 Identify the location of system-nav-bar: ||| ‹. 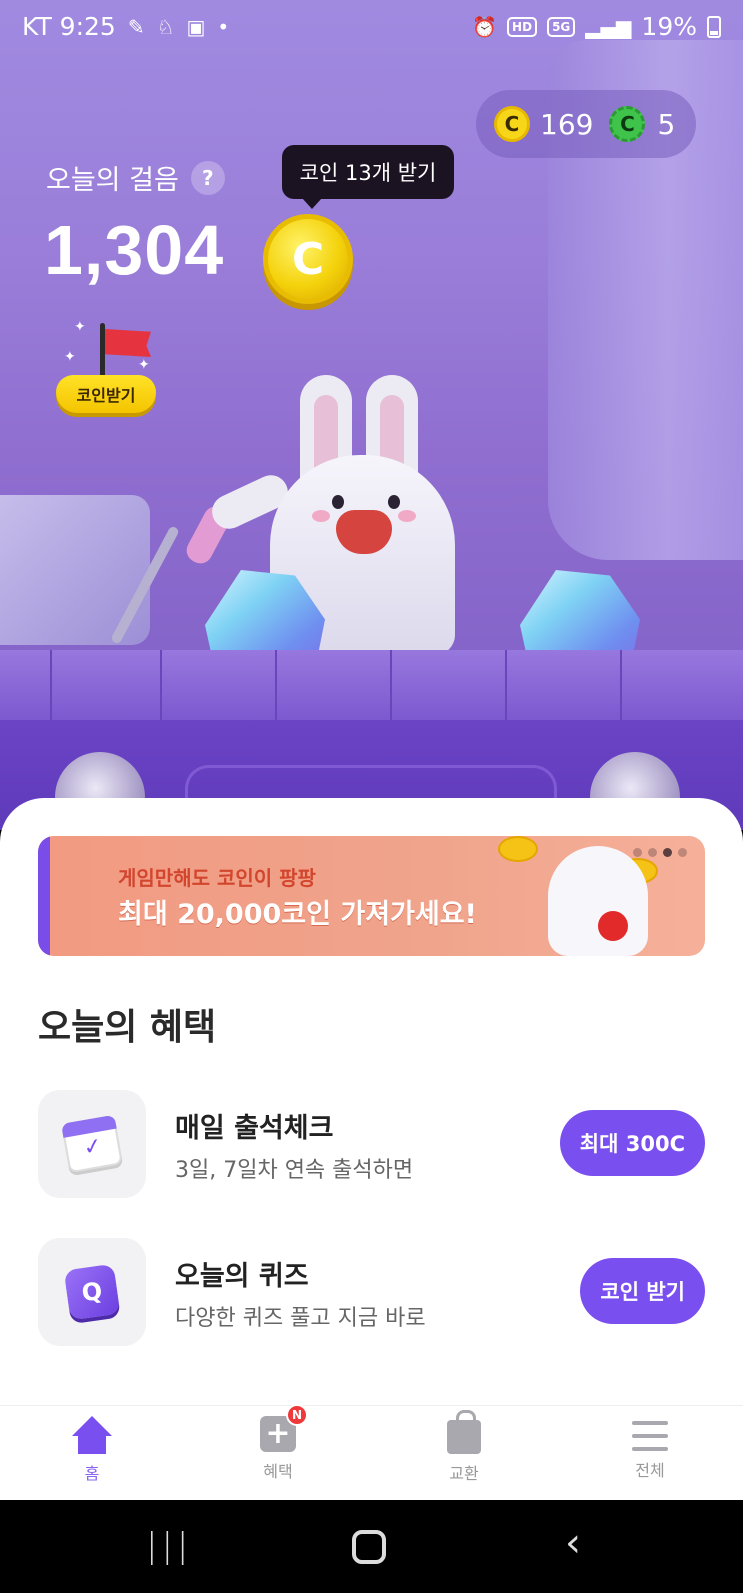
(371, 1546).